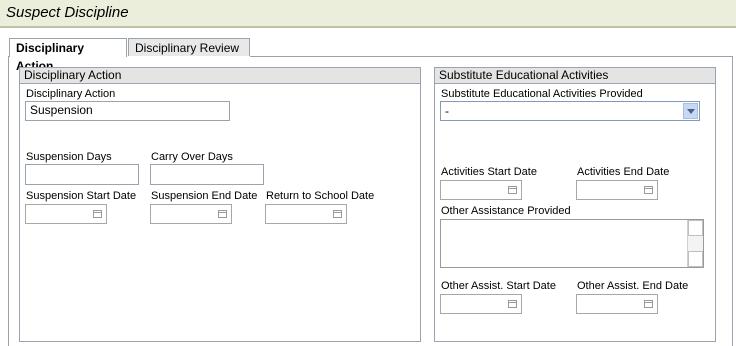 This screenshot has width=736, height=346. Describe the element at coordinates (82, 174) in the screenshot. I see `suspension-days-field` at that location.